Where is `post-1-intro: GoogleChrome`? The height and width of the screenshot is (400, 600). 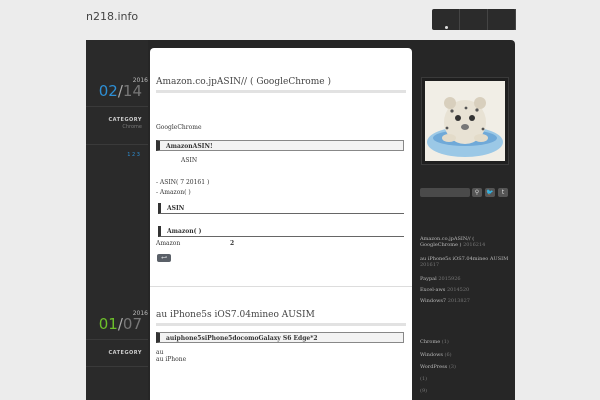
post-1-intro: GoogleChrome is located at coordinates (179, 127).